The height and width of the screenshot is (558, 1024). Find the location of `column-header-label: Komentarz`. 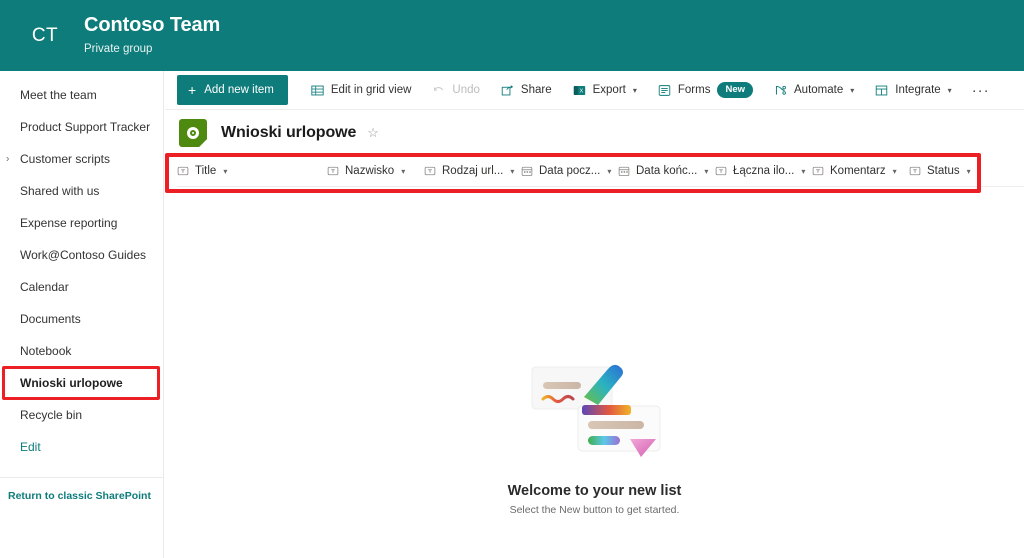

column-header-label: Komentarz is located at coordinates (858, 171).